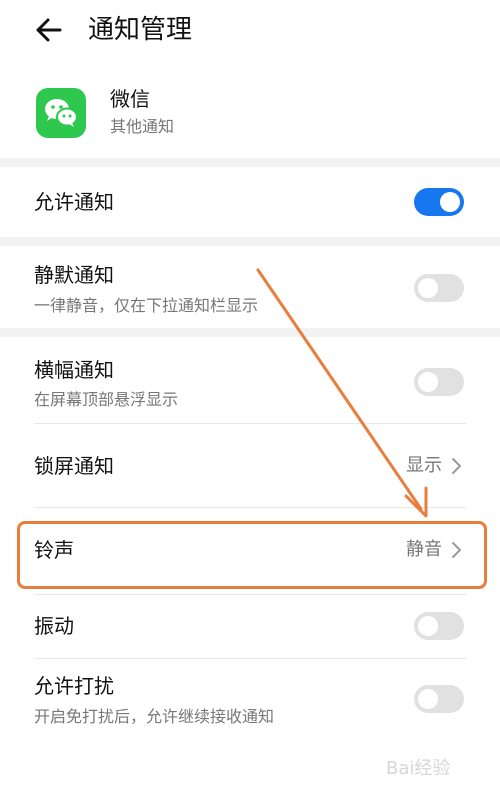 This screenshot has height=803, width=500. Describe the element at coordinates (74, 202) in the screenshot. I see `row-label: 允许通知` at that location.